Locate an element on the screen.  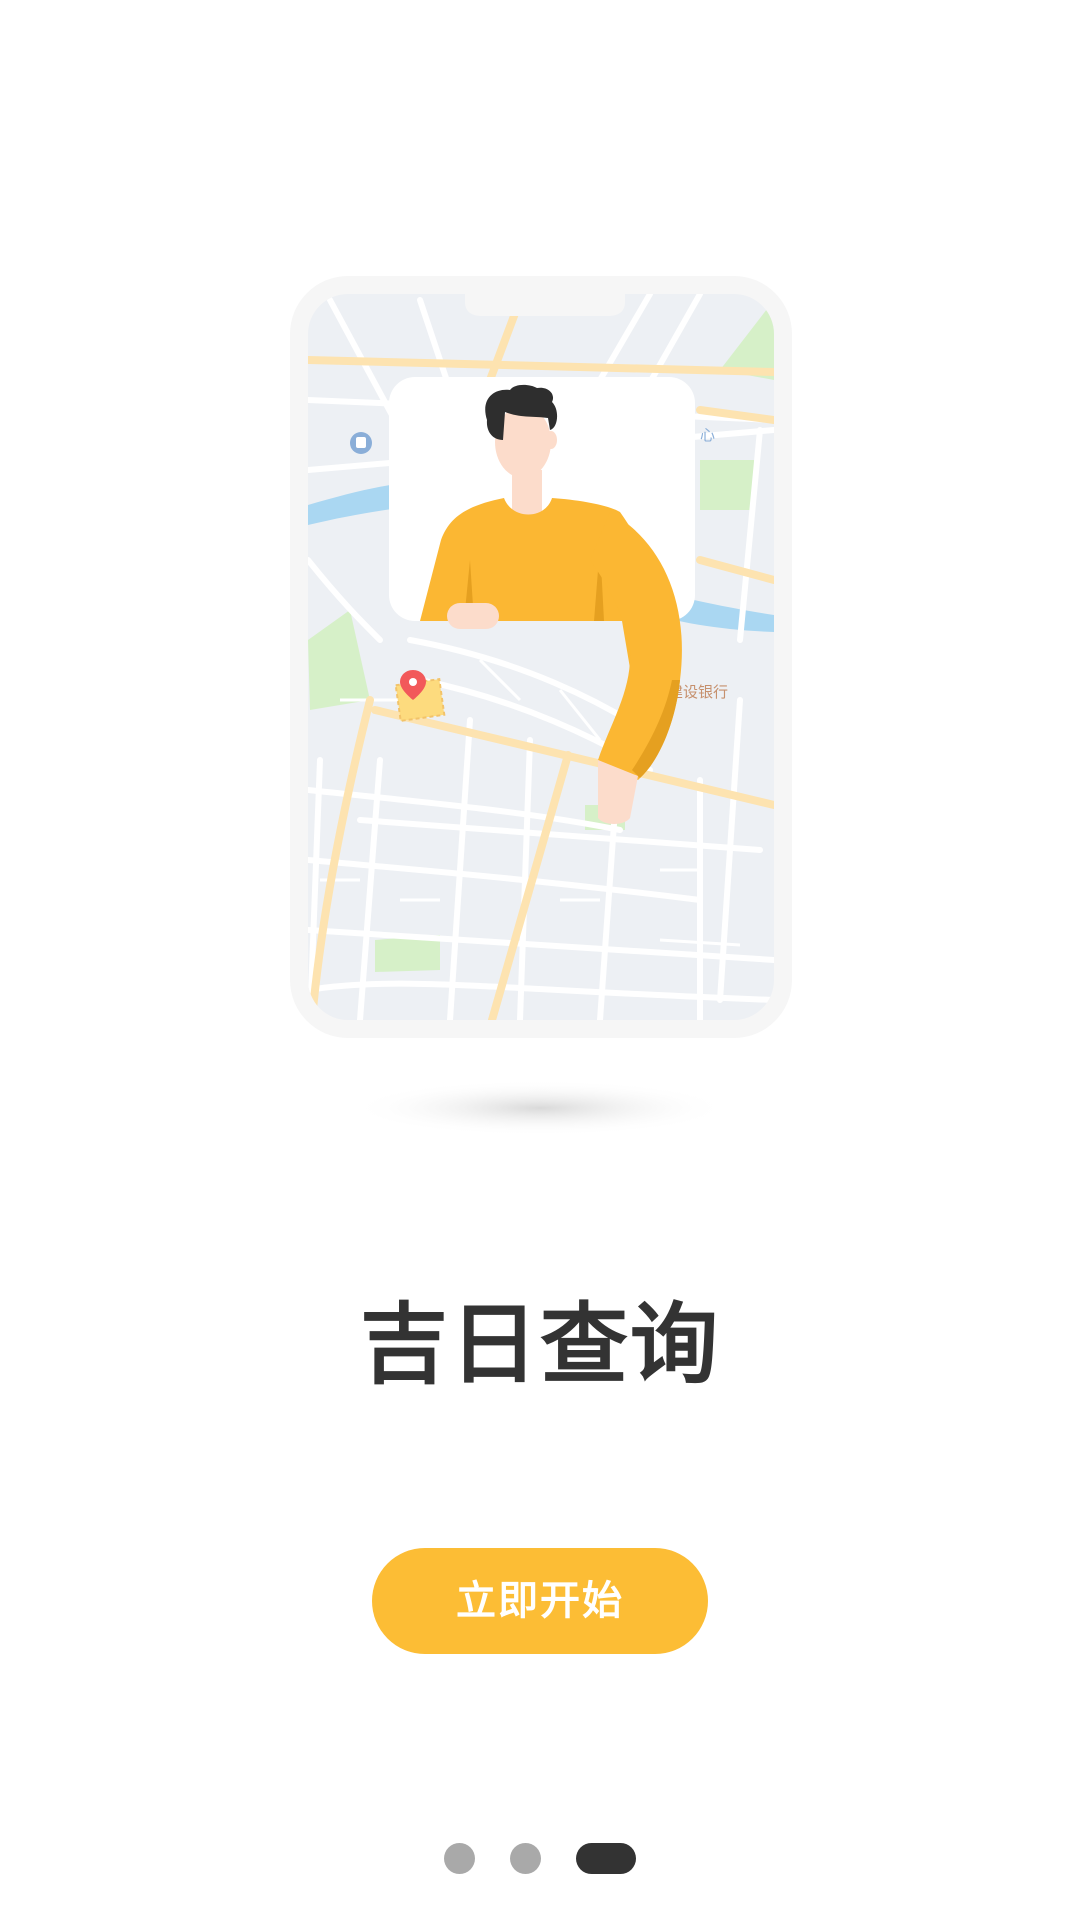
phone-notch is located at coordinates (545, 305).